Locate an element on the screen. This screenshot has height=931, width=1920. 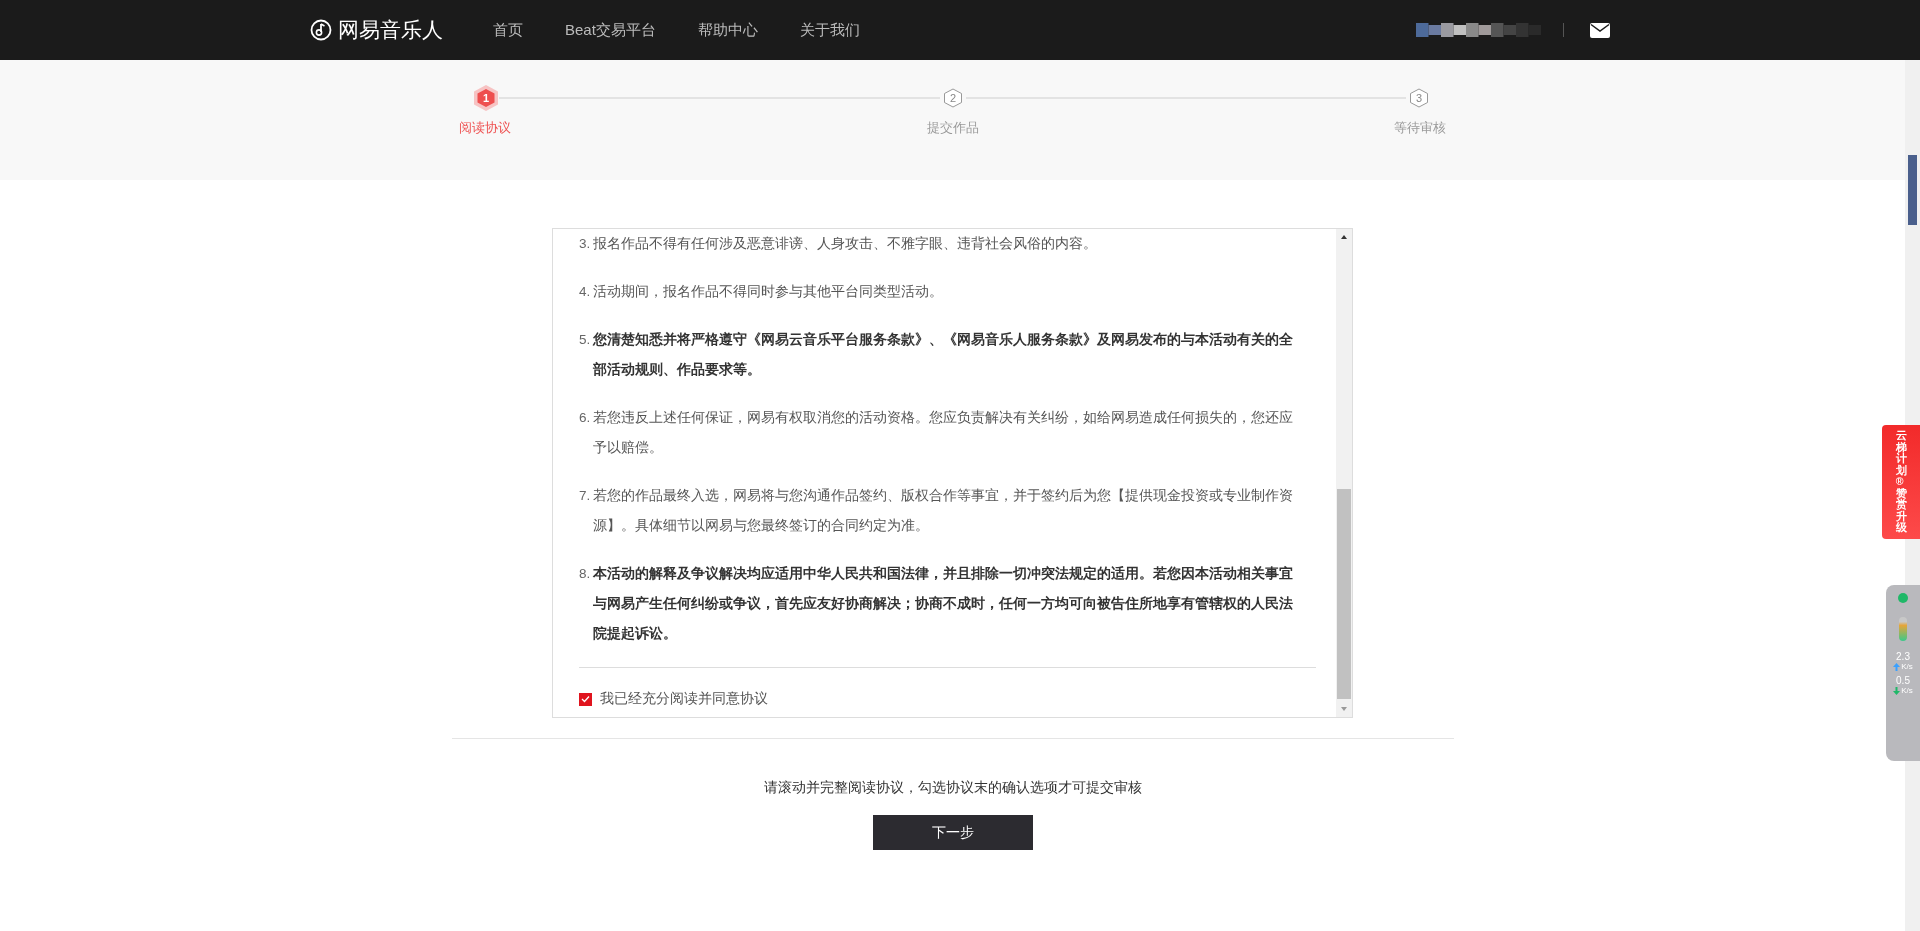
upload-arrow-icon is located at coordinates (1897, 666).